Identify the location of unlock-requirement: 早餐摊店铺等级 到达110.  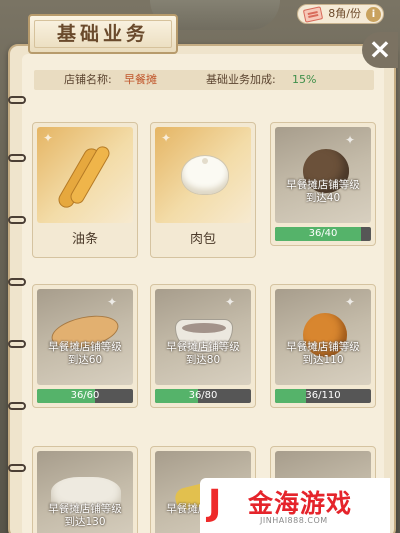
(323, 353).